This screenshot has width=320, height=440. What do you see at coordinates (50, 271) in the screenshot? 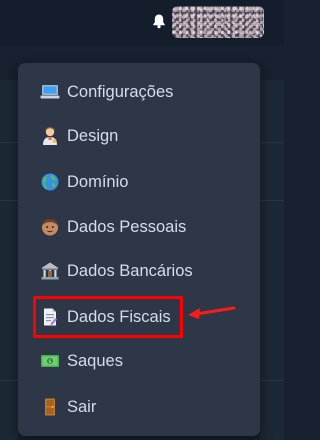
I see `bank-icon` at bounding box center [50, 271].